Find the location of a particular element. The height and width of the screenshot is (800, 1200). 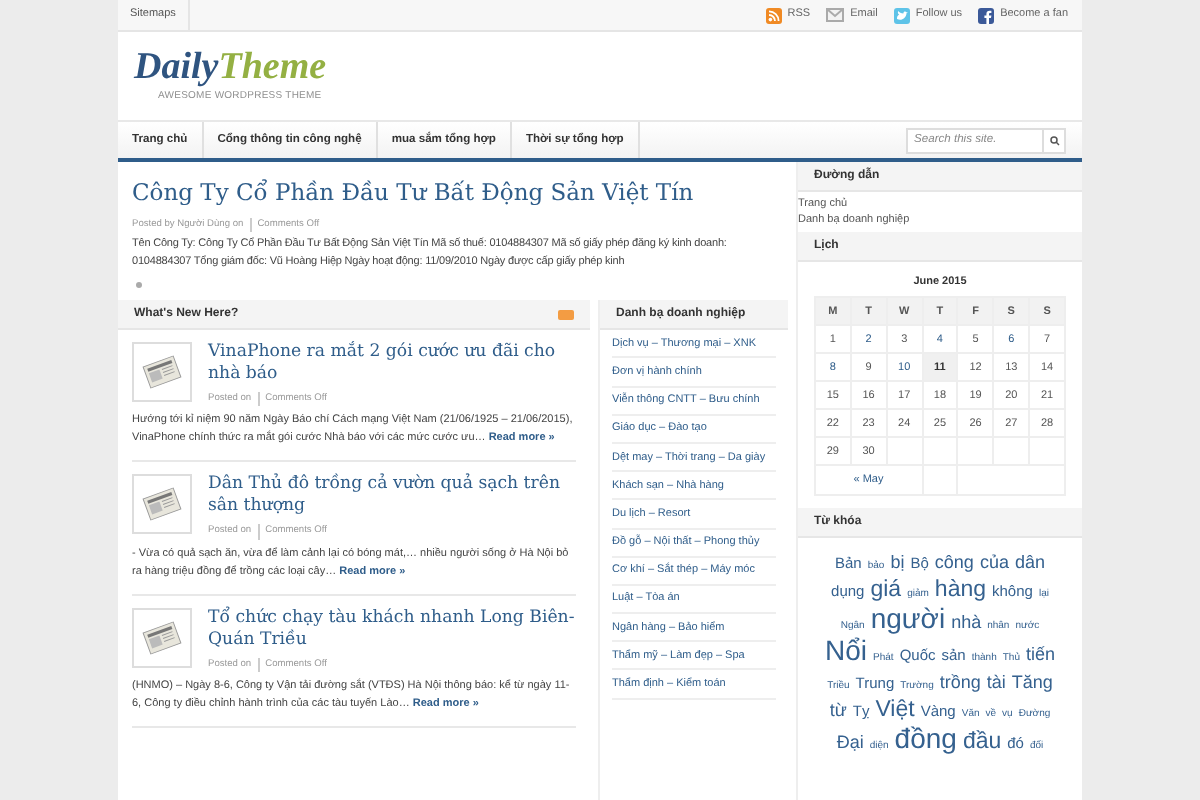

tag-link: công is located at coordinates (954, 562).